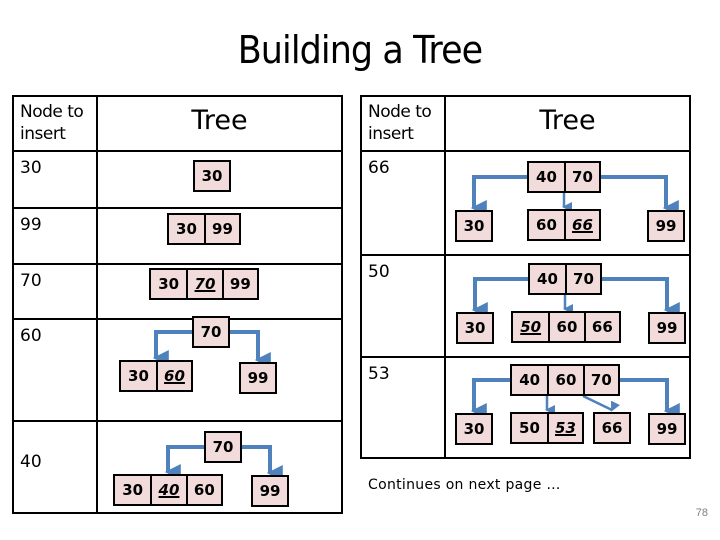  I want to click on insert-value: 50, so click(379, 272).